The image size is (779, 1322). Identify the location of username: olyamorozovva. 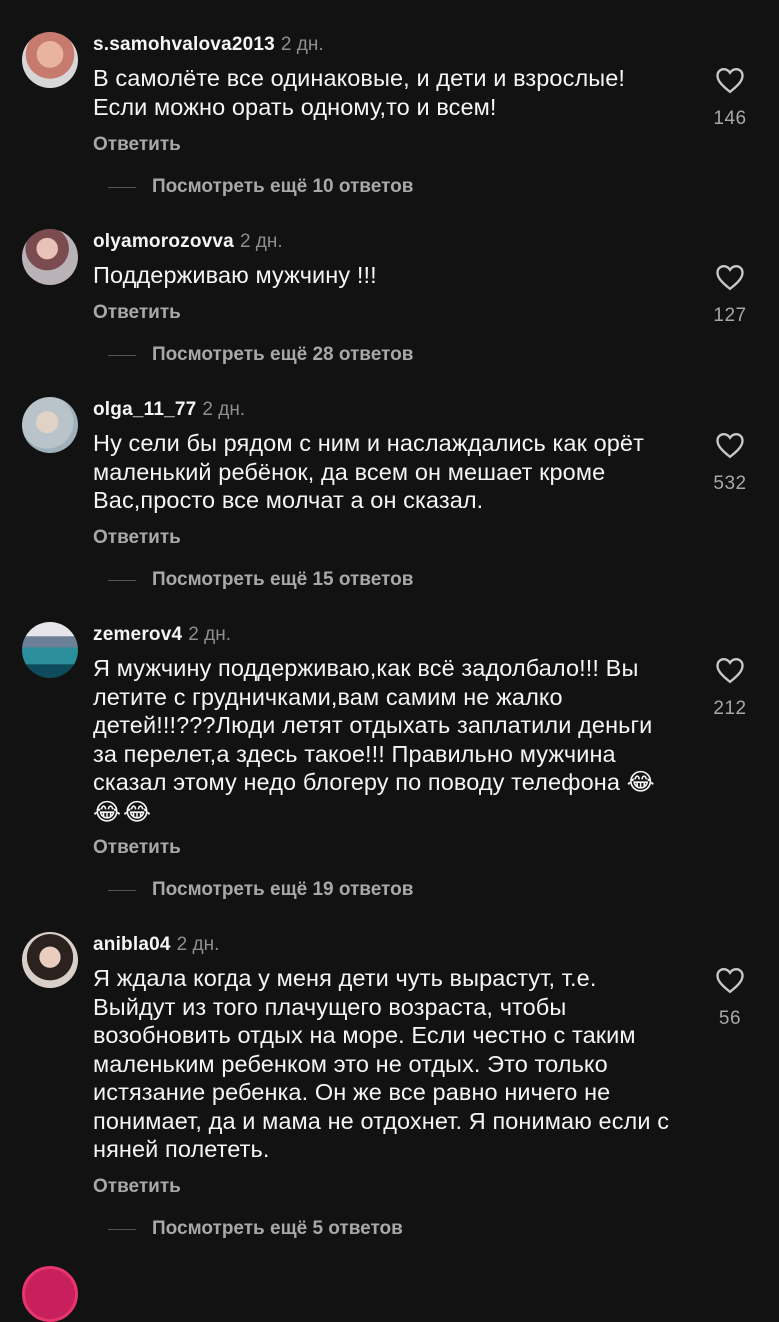
(163, 241).